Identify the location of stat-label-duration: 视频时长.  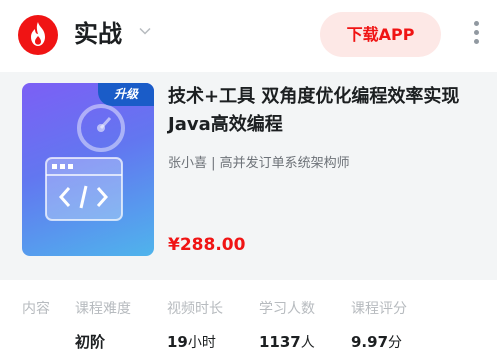
(195, 309).